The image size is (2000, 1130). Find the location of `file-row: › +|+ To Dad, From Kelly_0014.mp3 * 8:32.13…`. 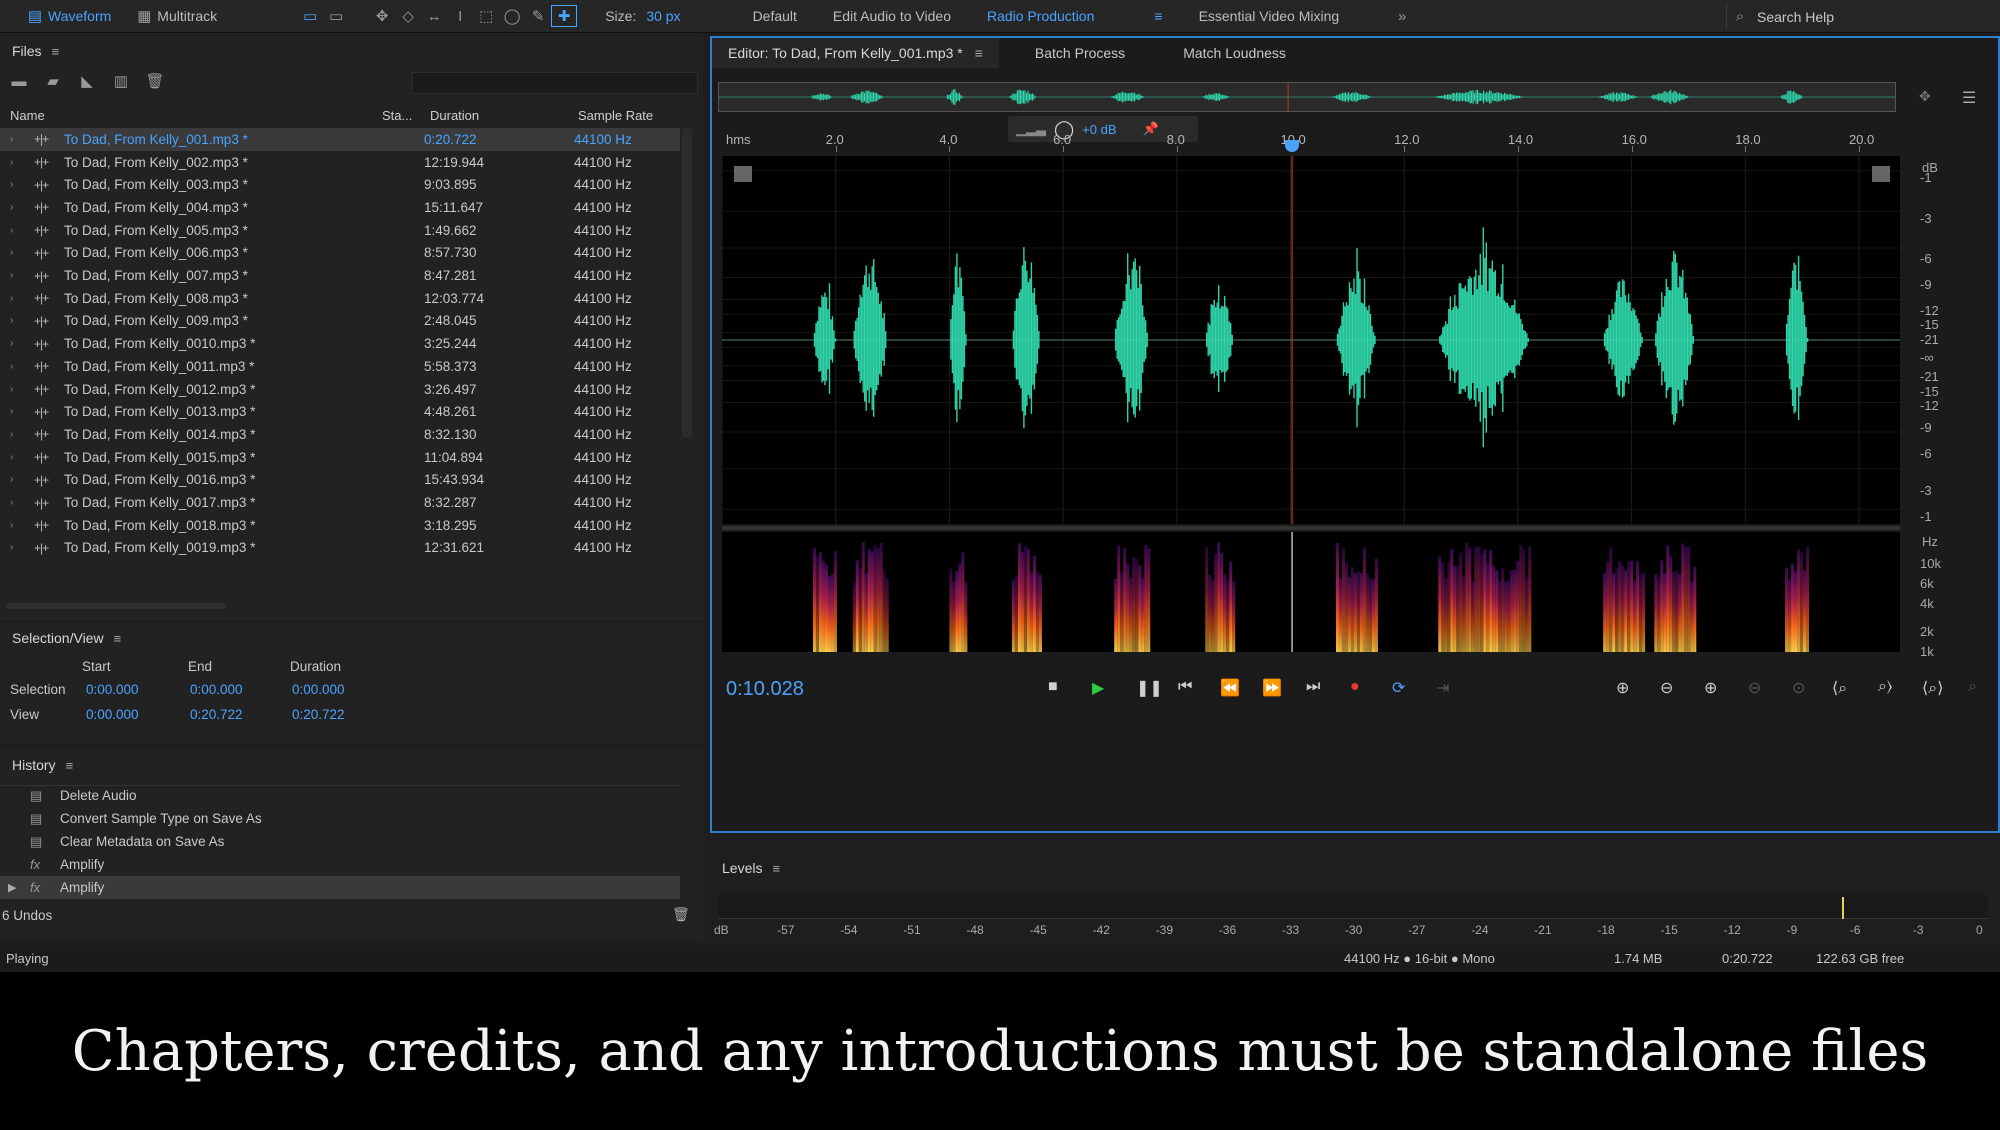

file-row: › +|+ To Dad, From Kelly_0014.mp3 * 8:32.13… is located at coordinates (340, 434).